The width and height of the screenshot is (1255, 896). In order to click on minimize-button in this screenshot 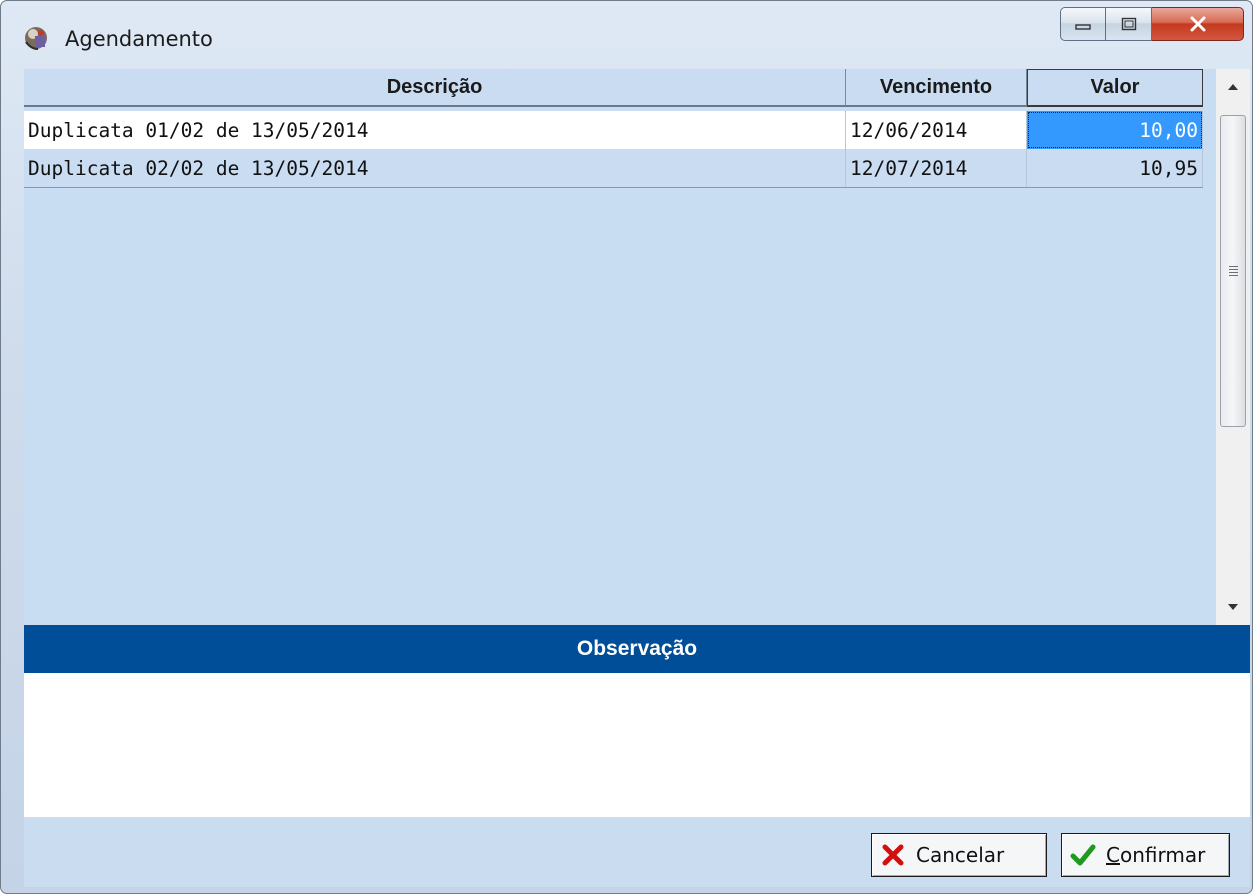, I will do `click(1083, 24)`.